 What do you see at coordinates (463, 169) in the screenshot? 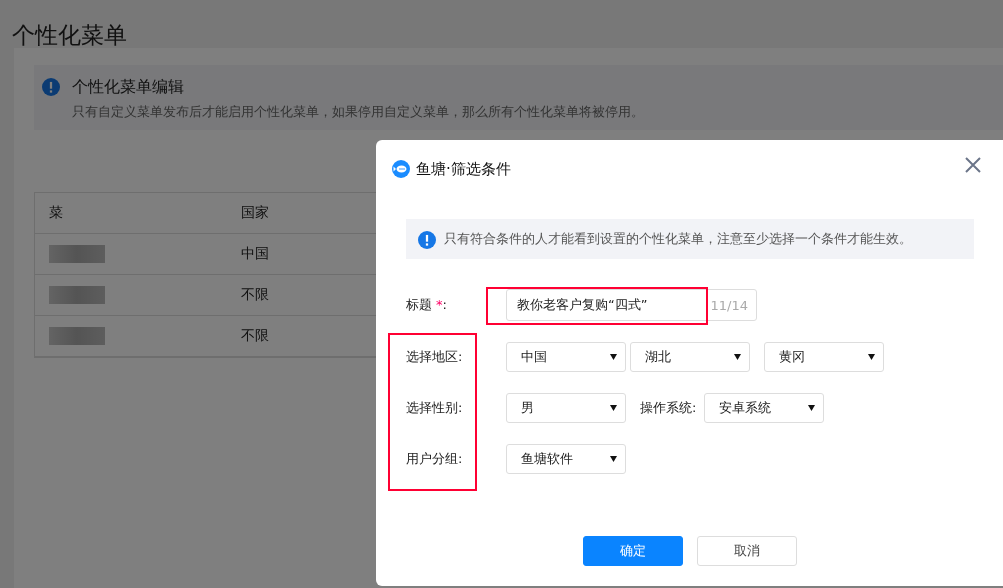
I see `dialog-title: 鱼塘·筛选条件` at bounding box center [463, 169].